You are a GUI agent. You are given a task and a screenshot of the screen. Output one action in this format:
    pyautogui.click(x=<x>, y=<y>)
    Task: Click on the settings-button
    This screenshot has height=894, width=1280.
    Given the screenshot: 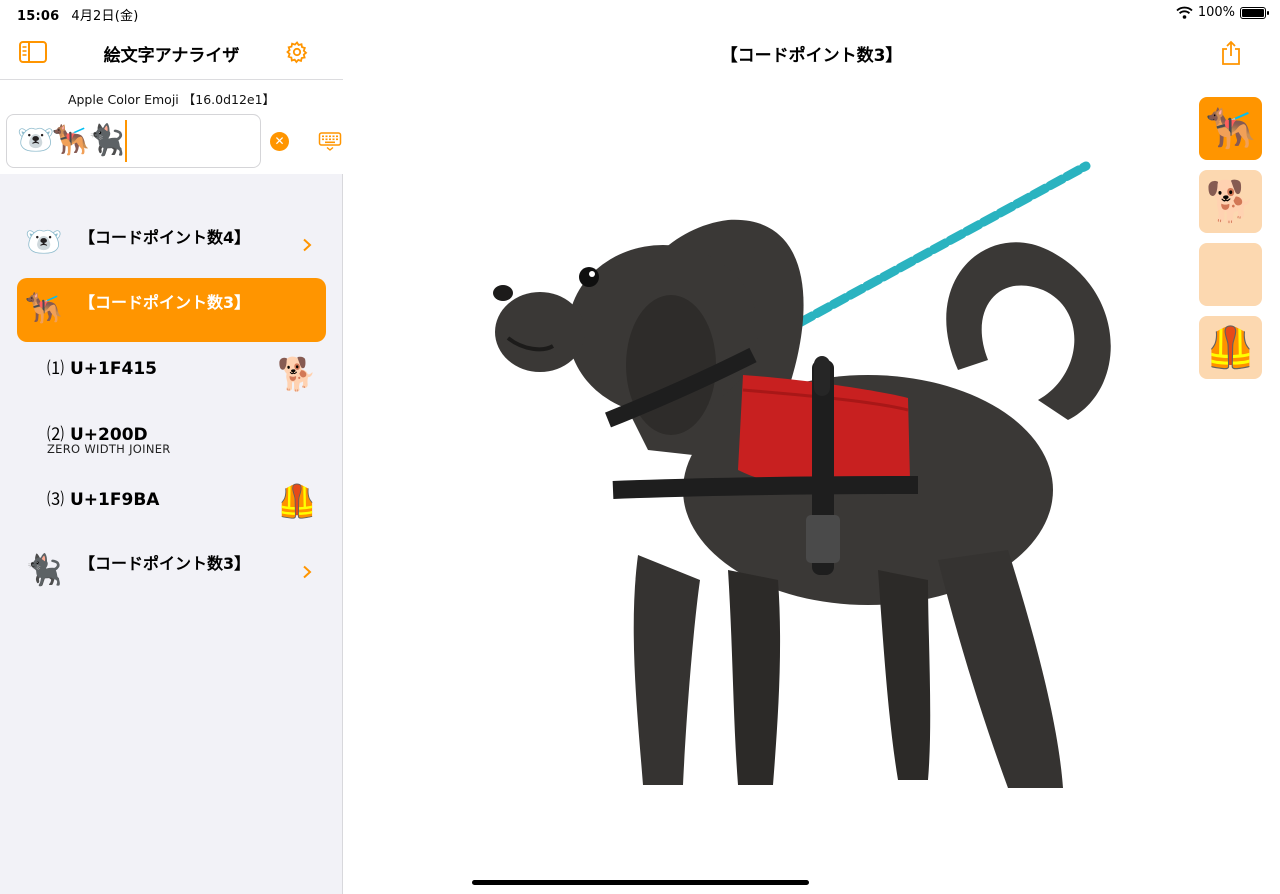 What is the action you would take?
    pyautogui.click(x=297, y=52)
    